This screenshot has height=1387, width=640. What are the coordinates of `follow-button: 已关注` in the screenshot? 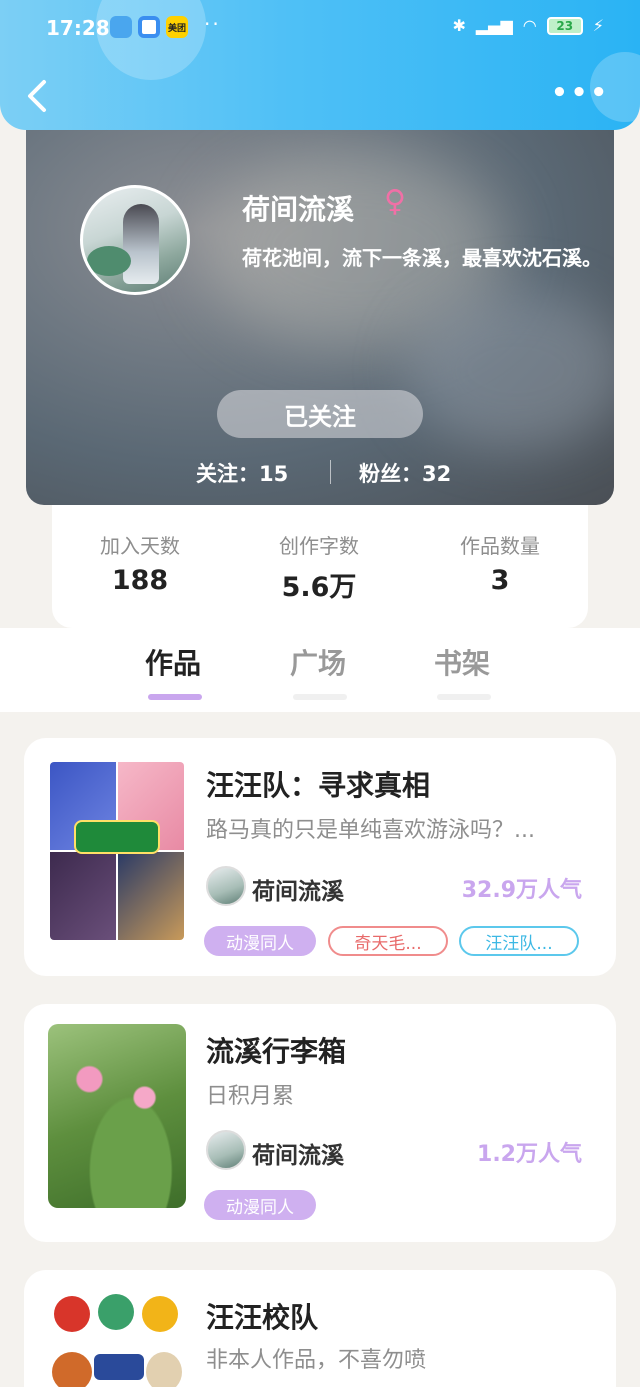 It's located at (320, 414).